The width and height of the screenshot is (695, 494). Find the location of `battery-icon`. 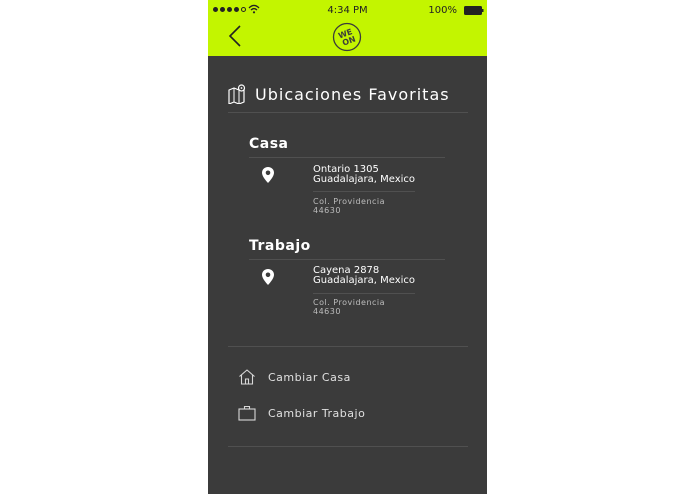

battery-icon is located at coordinates (474, 10).